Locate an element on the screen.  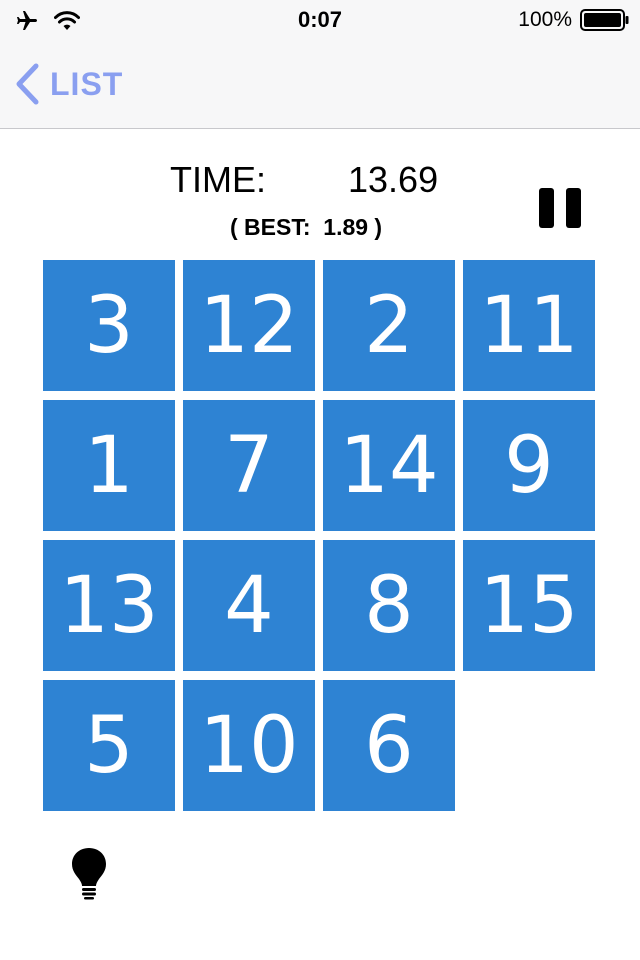
battery-percent: 100% is located at coordinates (545, 19).